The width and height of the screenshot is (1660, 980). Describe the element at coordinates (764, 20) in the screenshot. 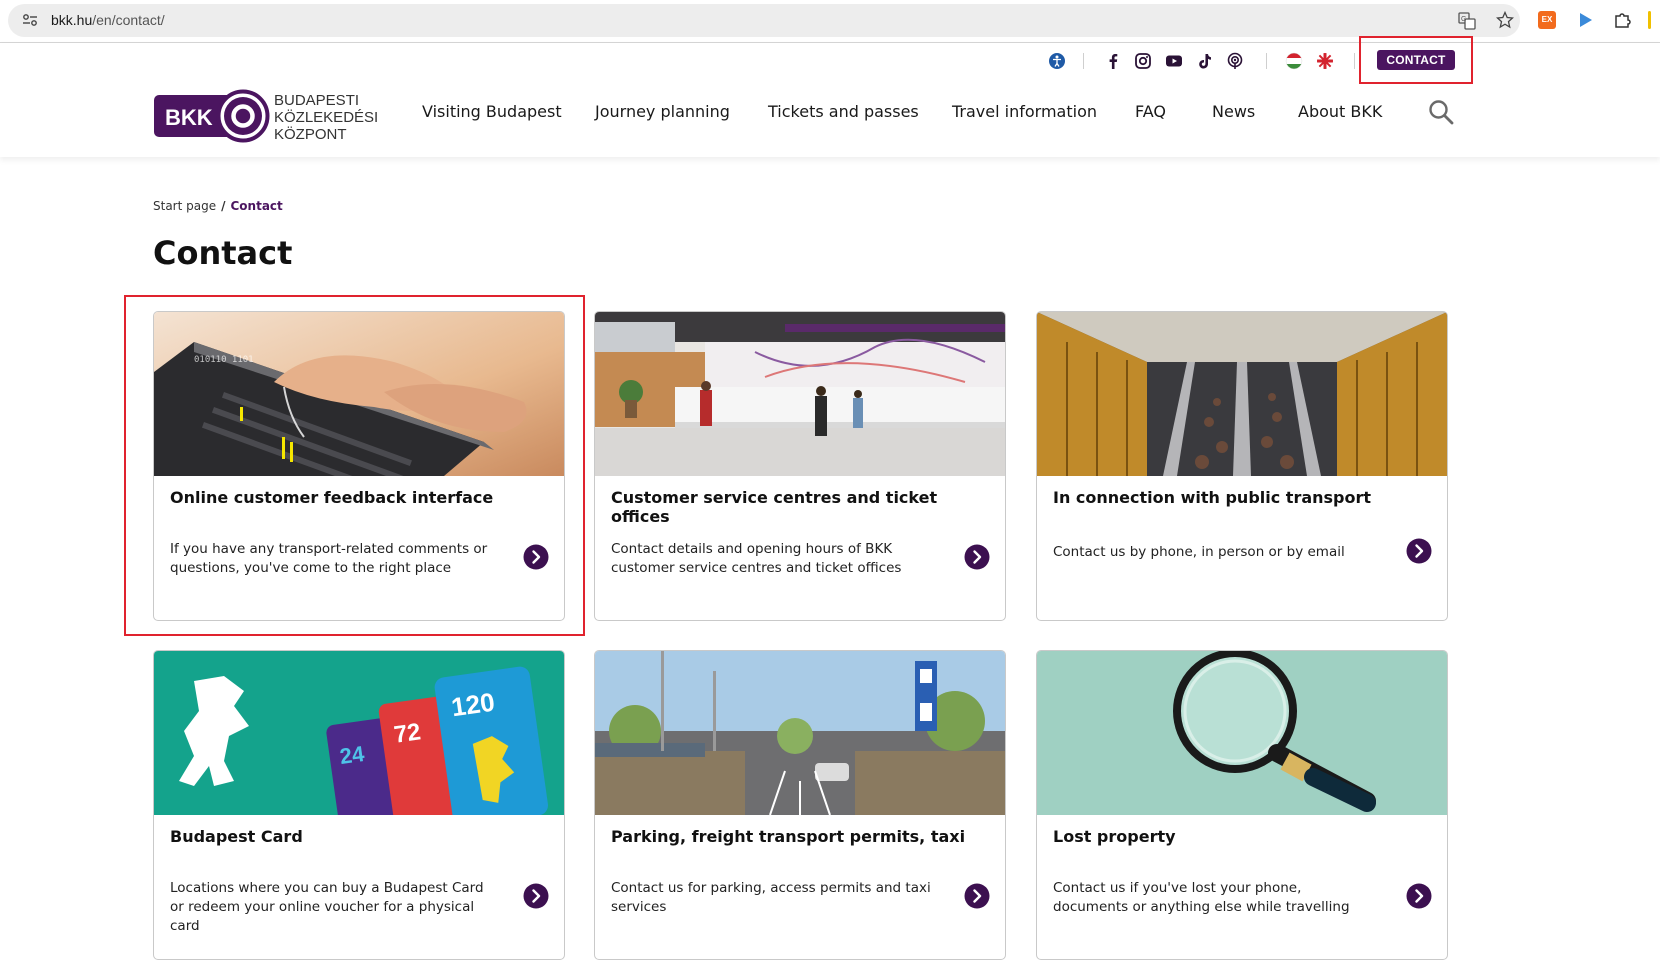

I see `address-bar: bkk.hu/en/contact/ G` at that location.